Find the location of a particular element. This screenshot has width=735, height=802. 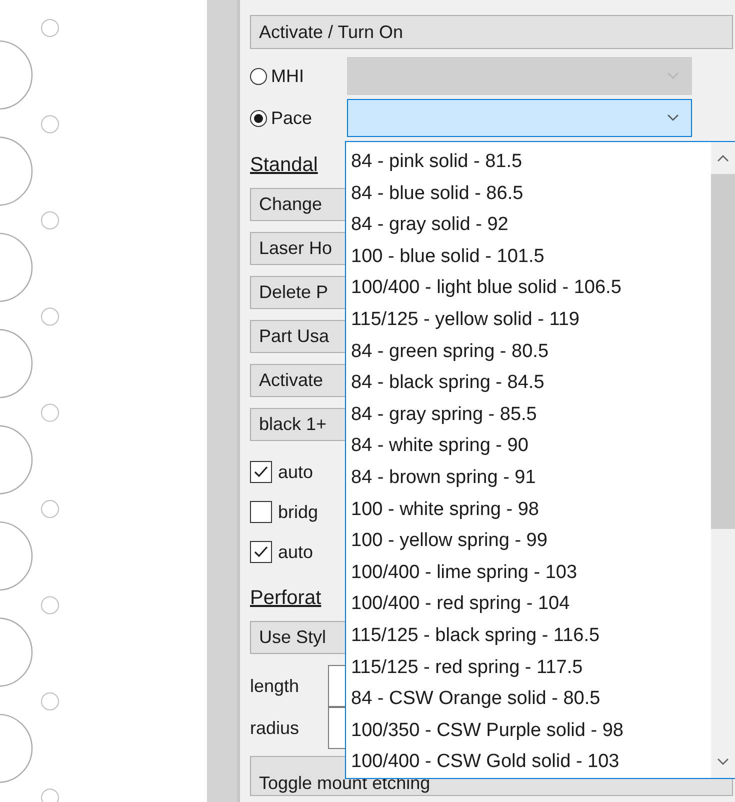

field-label: radius is located at coordinates (275, 728).